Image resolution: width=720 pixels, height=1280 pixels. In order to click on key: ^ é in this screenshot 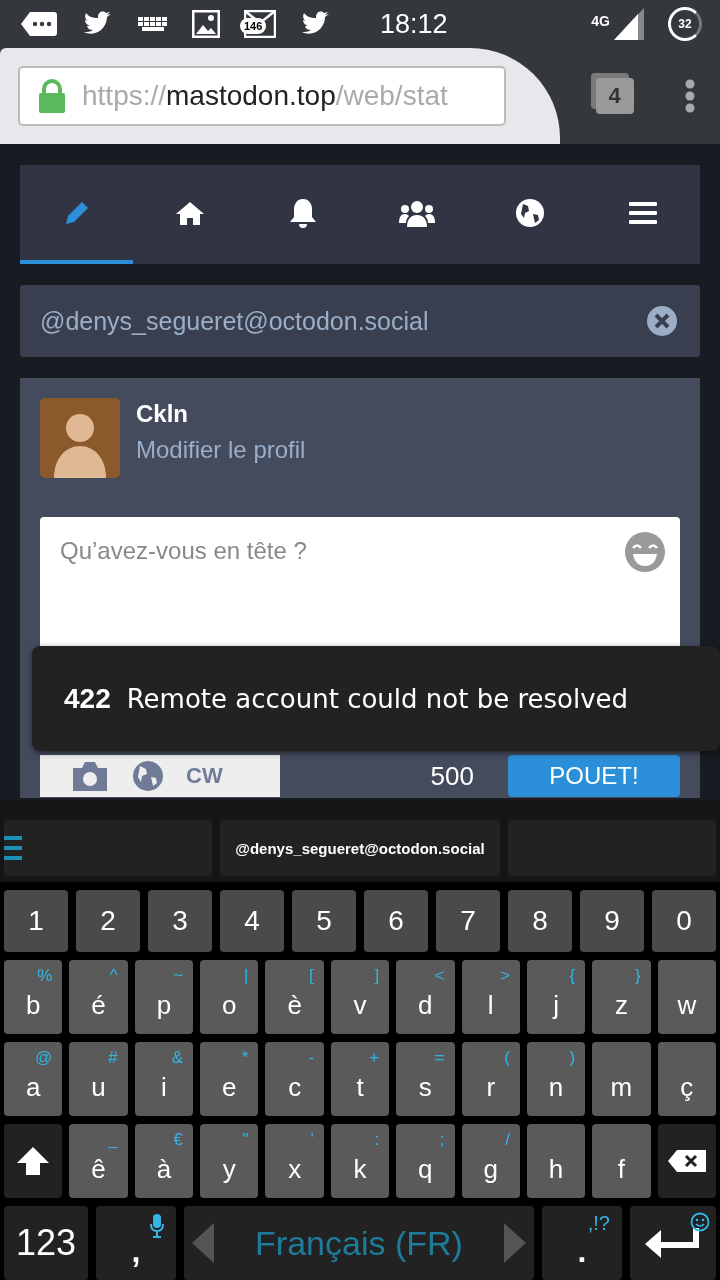, I will do `click(98, 997)`.